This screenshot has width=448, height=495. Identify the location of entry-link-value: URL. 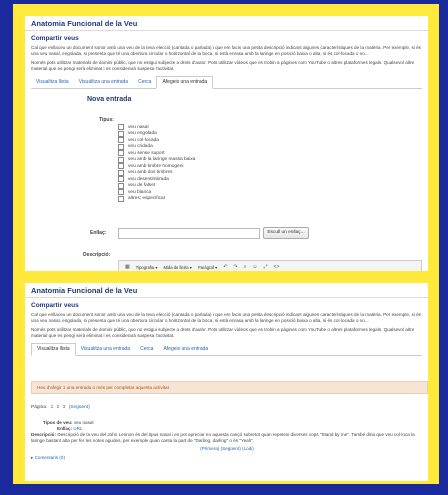
(77, 428).